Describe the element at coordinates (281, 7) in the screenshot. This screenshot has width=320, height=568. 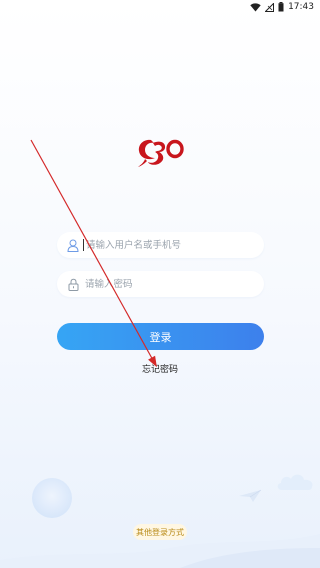
I see `battery-icon` at that location.